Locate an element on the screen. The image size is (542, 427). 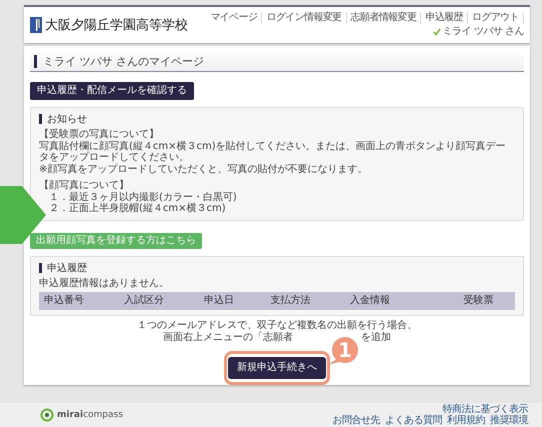
notice-list-item: ２．正面上半身脱帽(縦４cm×横３cm) is located at coordinates (137, 208).